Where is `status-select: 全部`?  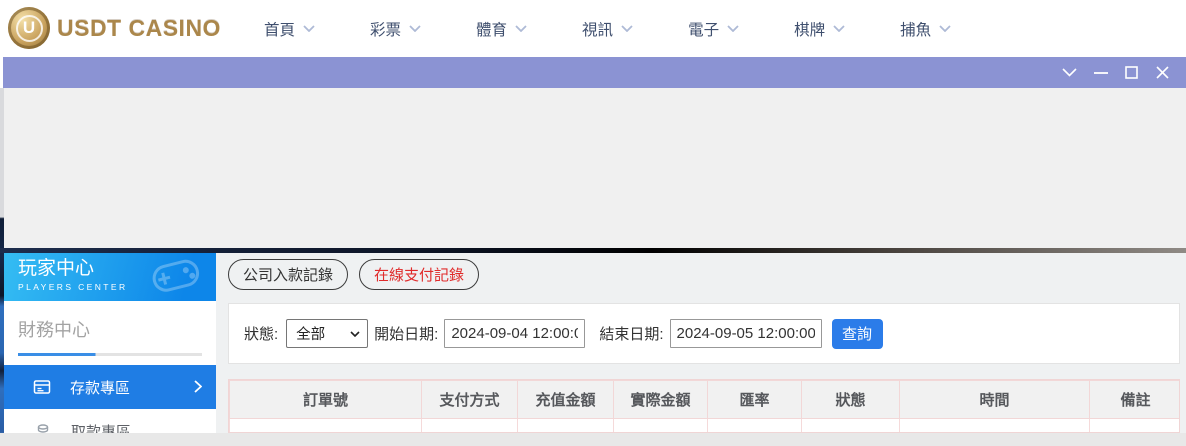 status-select: 全部 is located at coordinates (327, 333).